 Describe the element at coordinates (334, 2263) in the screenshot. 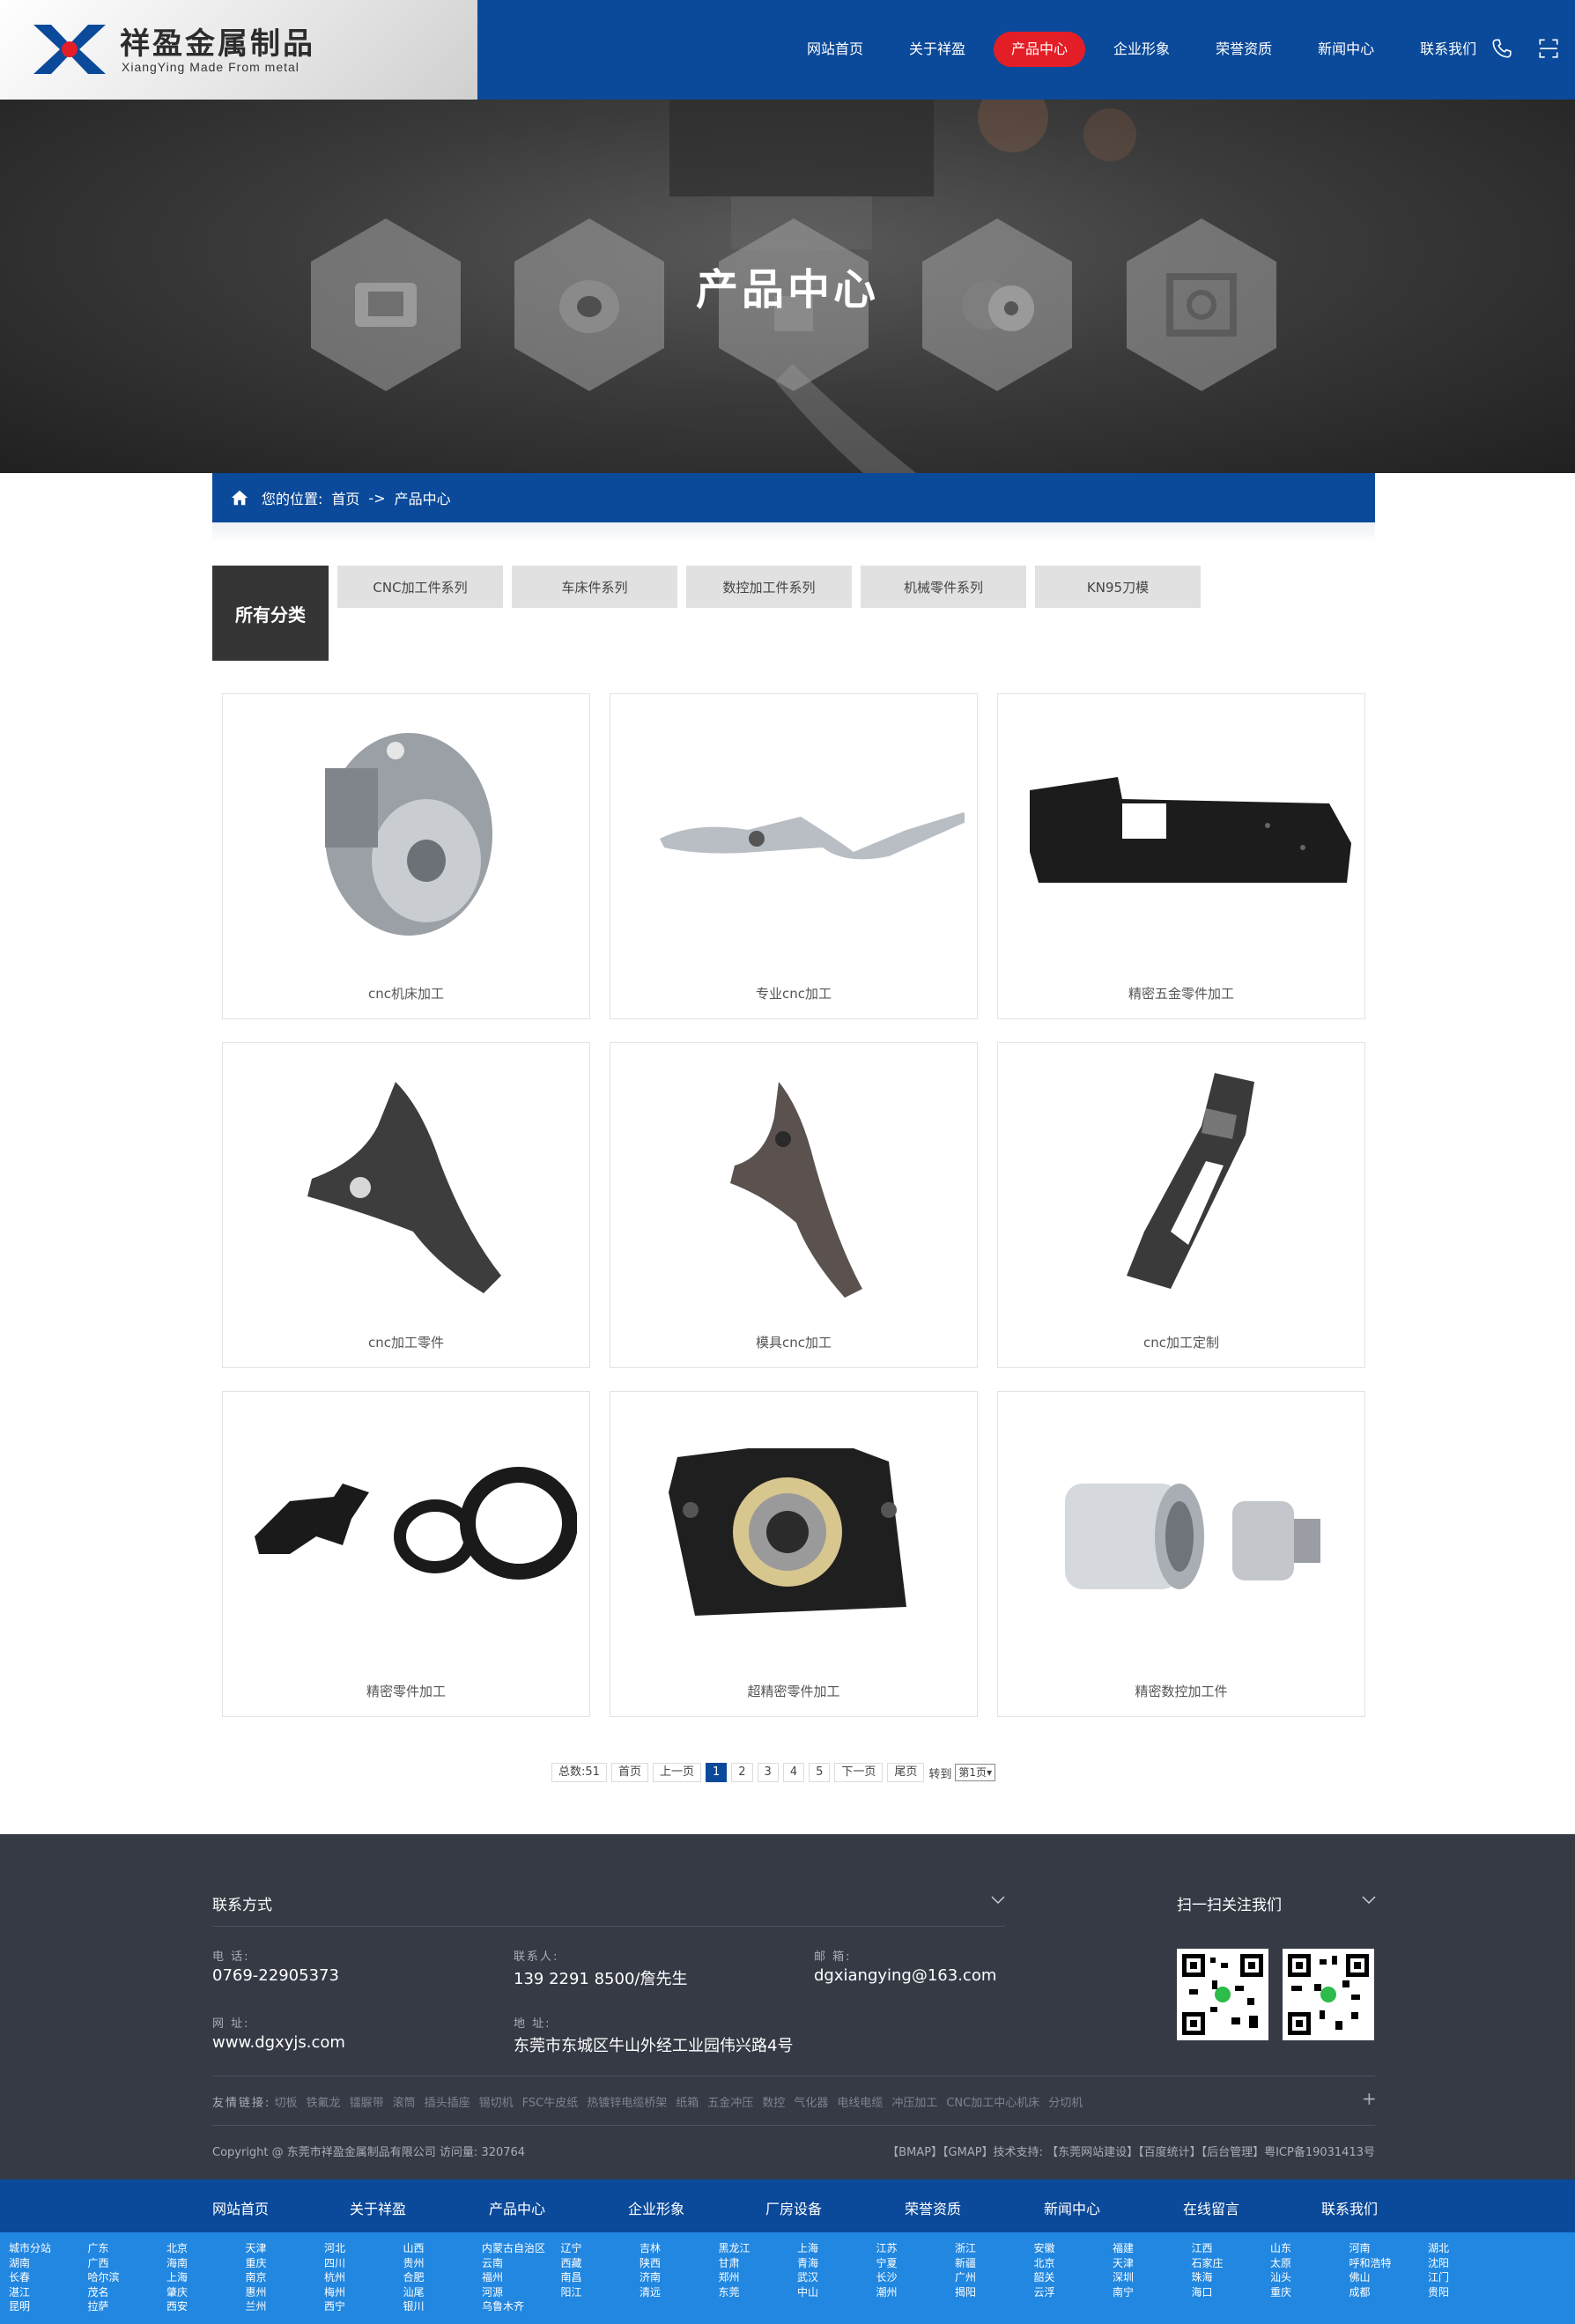

I see `city-link: 四川` at that location.